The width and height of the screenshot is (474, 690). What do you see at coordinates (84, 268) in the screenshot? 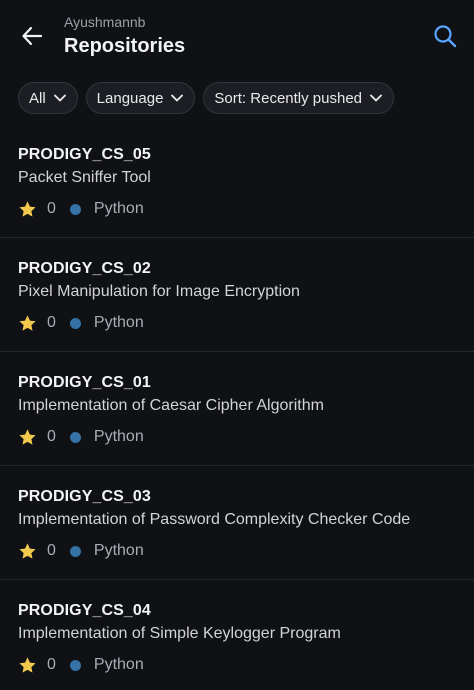
I see `repo-name: PRODIGY_CS_02` at bounding box center [84, 268].